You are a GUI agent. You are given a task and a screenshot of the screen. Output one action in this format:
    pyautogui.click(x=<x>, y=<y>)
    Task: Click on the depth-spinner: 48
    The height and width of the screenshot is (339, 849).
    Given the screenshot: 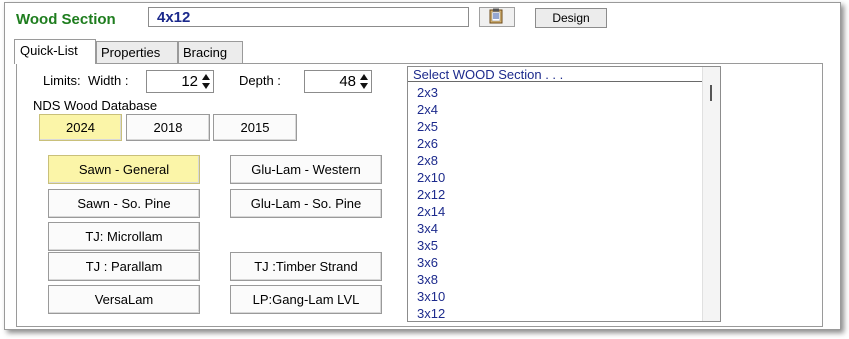 What is the action you would take?
    pyautogui.click(x=338, y=81)
    